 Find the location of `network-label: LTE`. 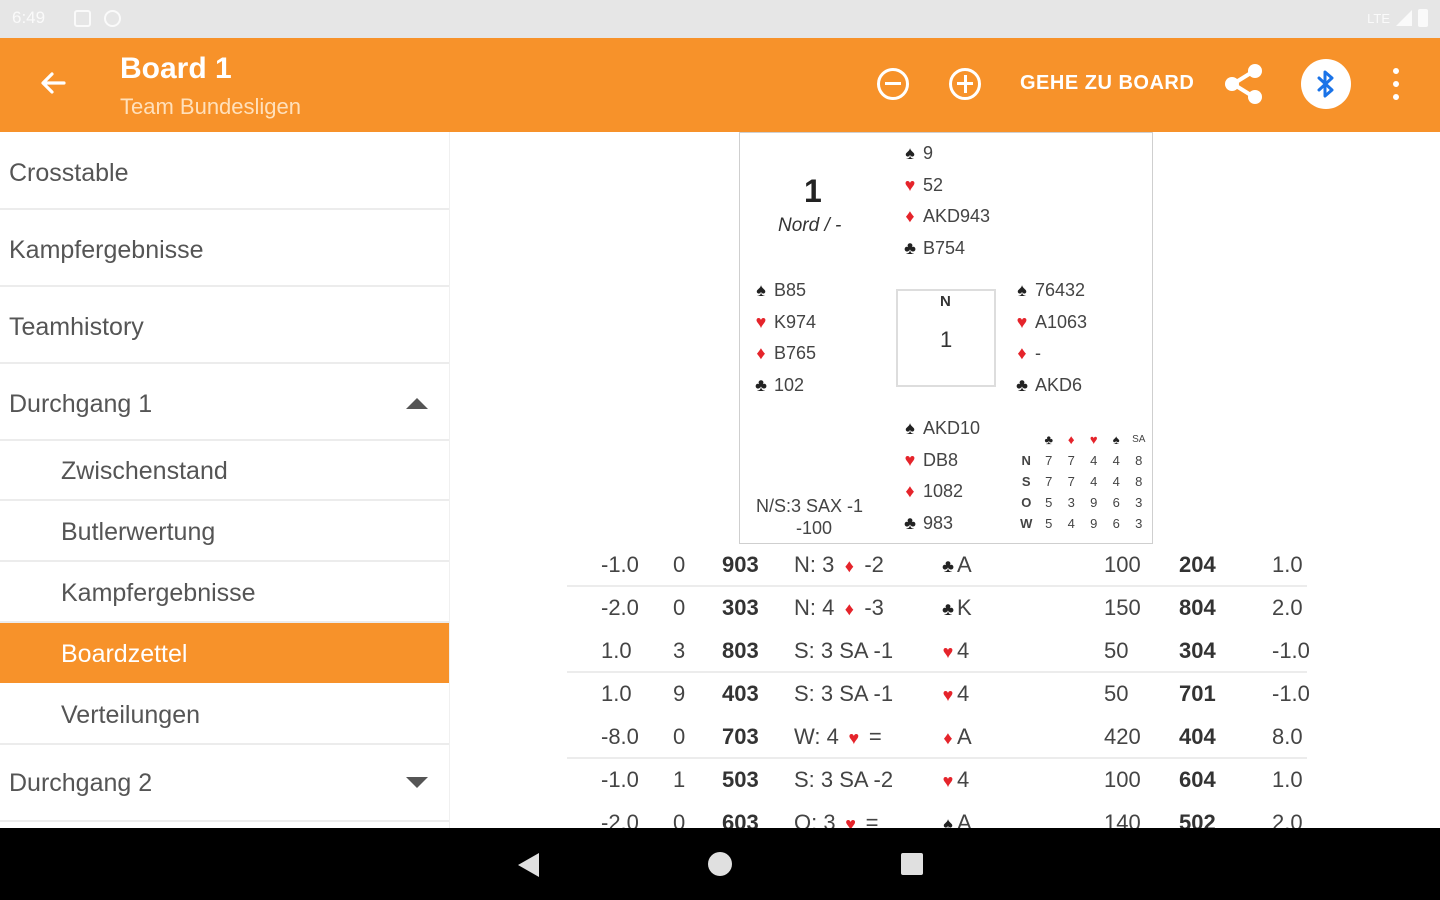

network-label: LTE is located at coordinates (1378, 18).